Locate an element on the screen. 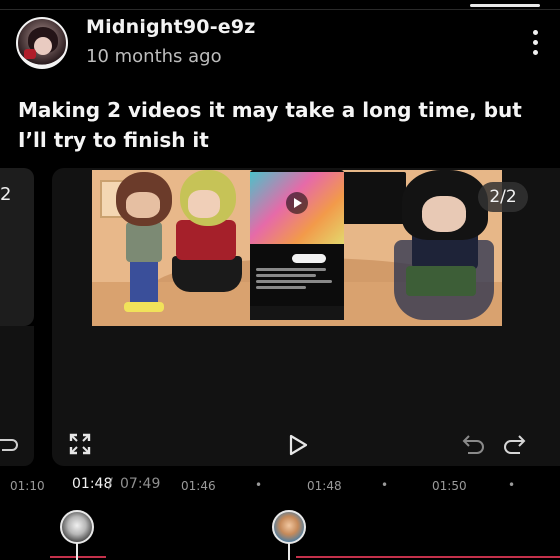 The image size is (560, 560). phone-screenshot is located at coordinates (297, 245).